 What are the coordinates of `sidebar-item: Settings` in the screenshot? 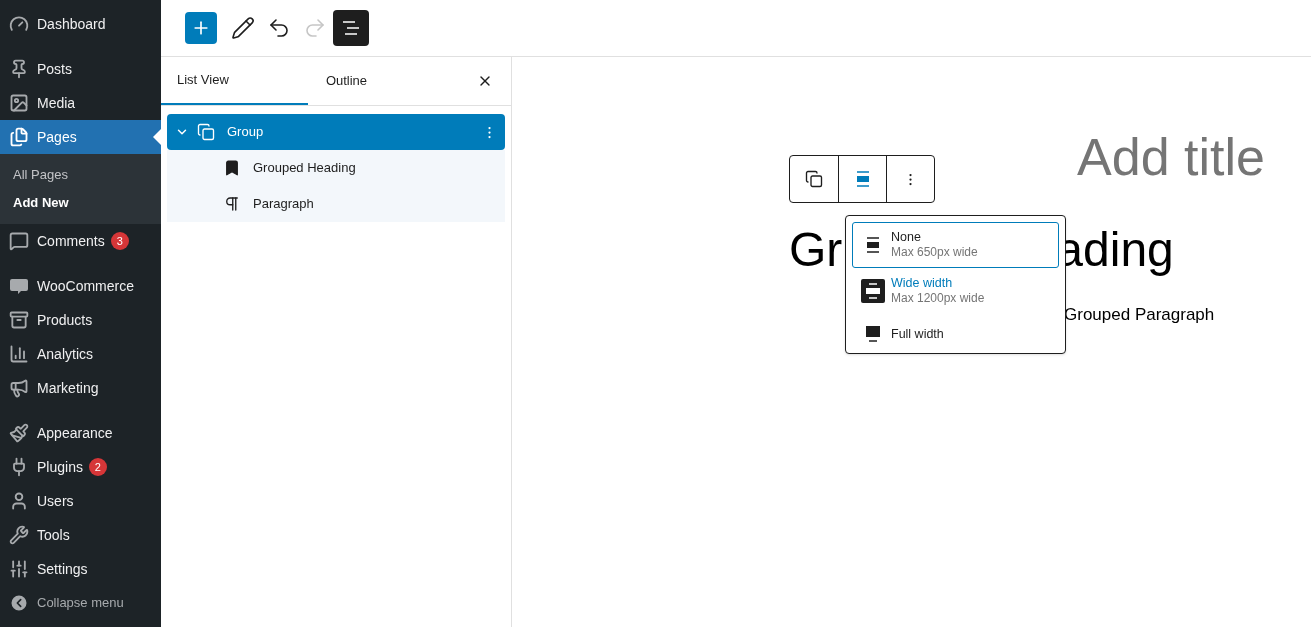 It's located at (80, 569).